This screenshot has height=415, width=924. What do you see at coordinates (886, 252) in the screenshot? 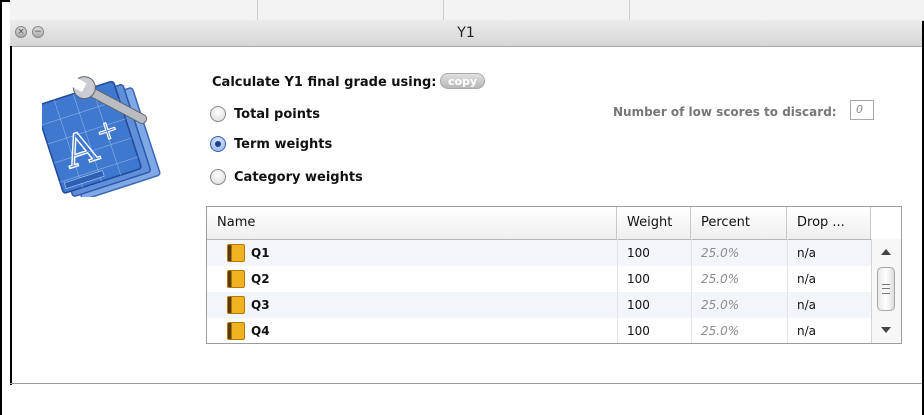
I see `scroll-up-icon` at bounding box center [886, 252].